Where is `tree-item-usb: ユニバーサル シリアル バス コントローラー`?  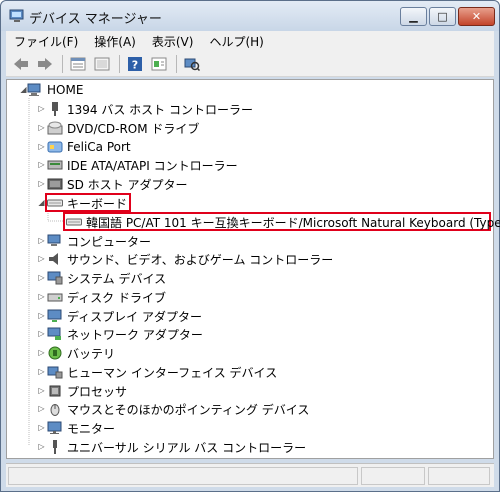 tree-item-usb: ユニバーサル シリアル バス コントローラー is located at coordinates (176, 447).